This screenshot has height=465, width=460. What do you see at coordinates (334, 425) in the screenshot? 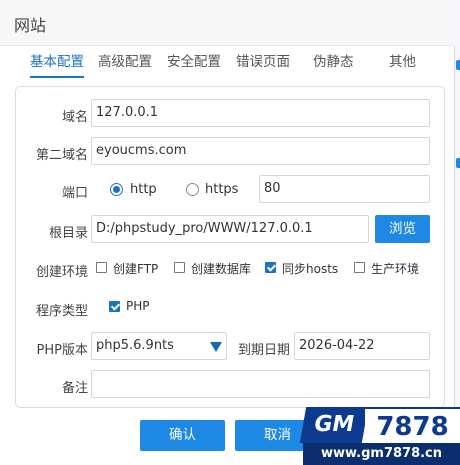
I see `watermark-brand: GM` at bounding box center [334, 425].